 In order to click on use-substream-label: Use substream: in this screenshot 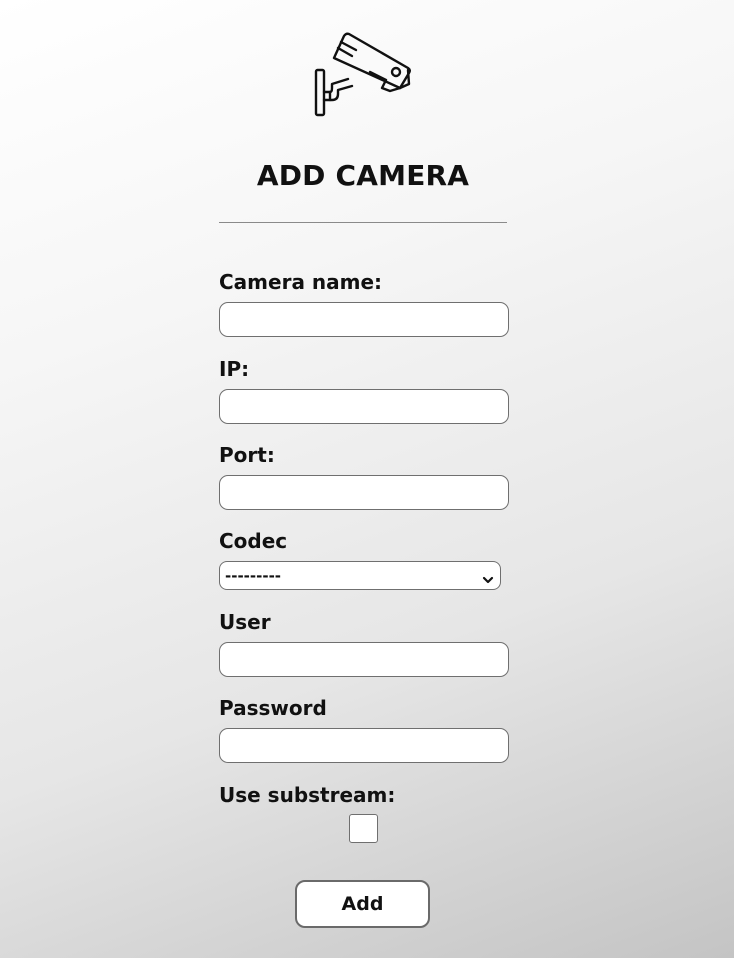, I will do `click(307, 795)`.